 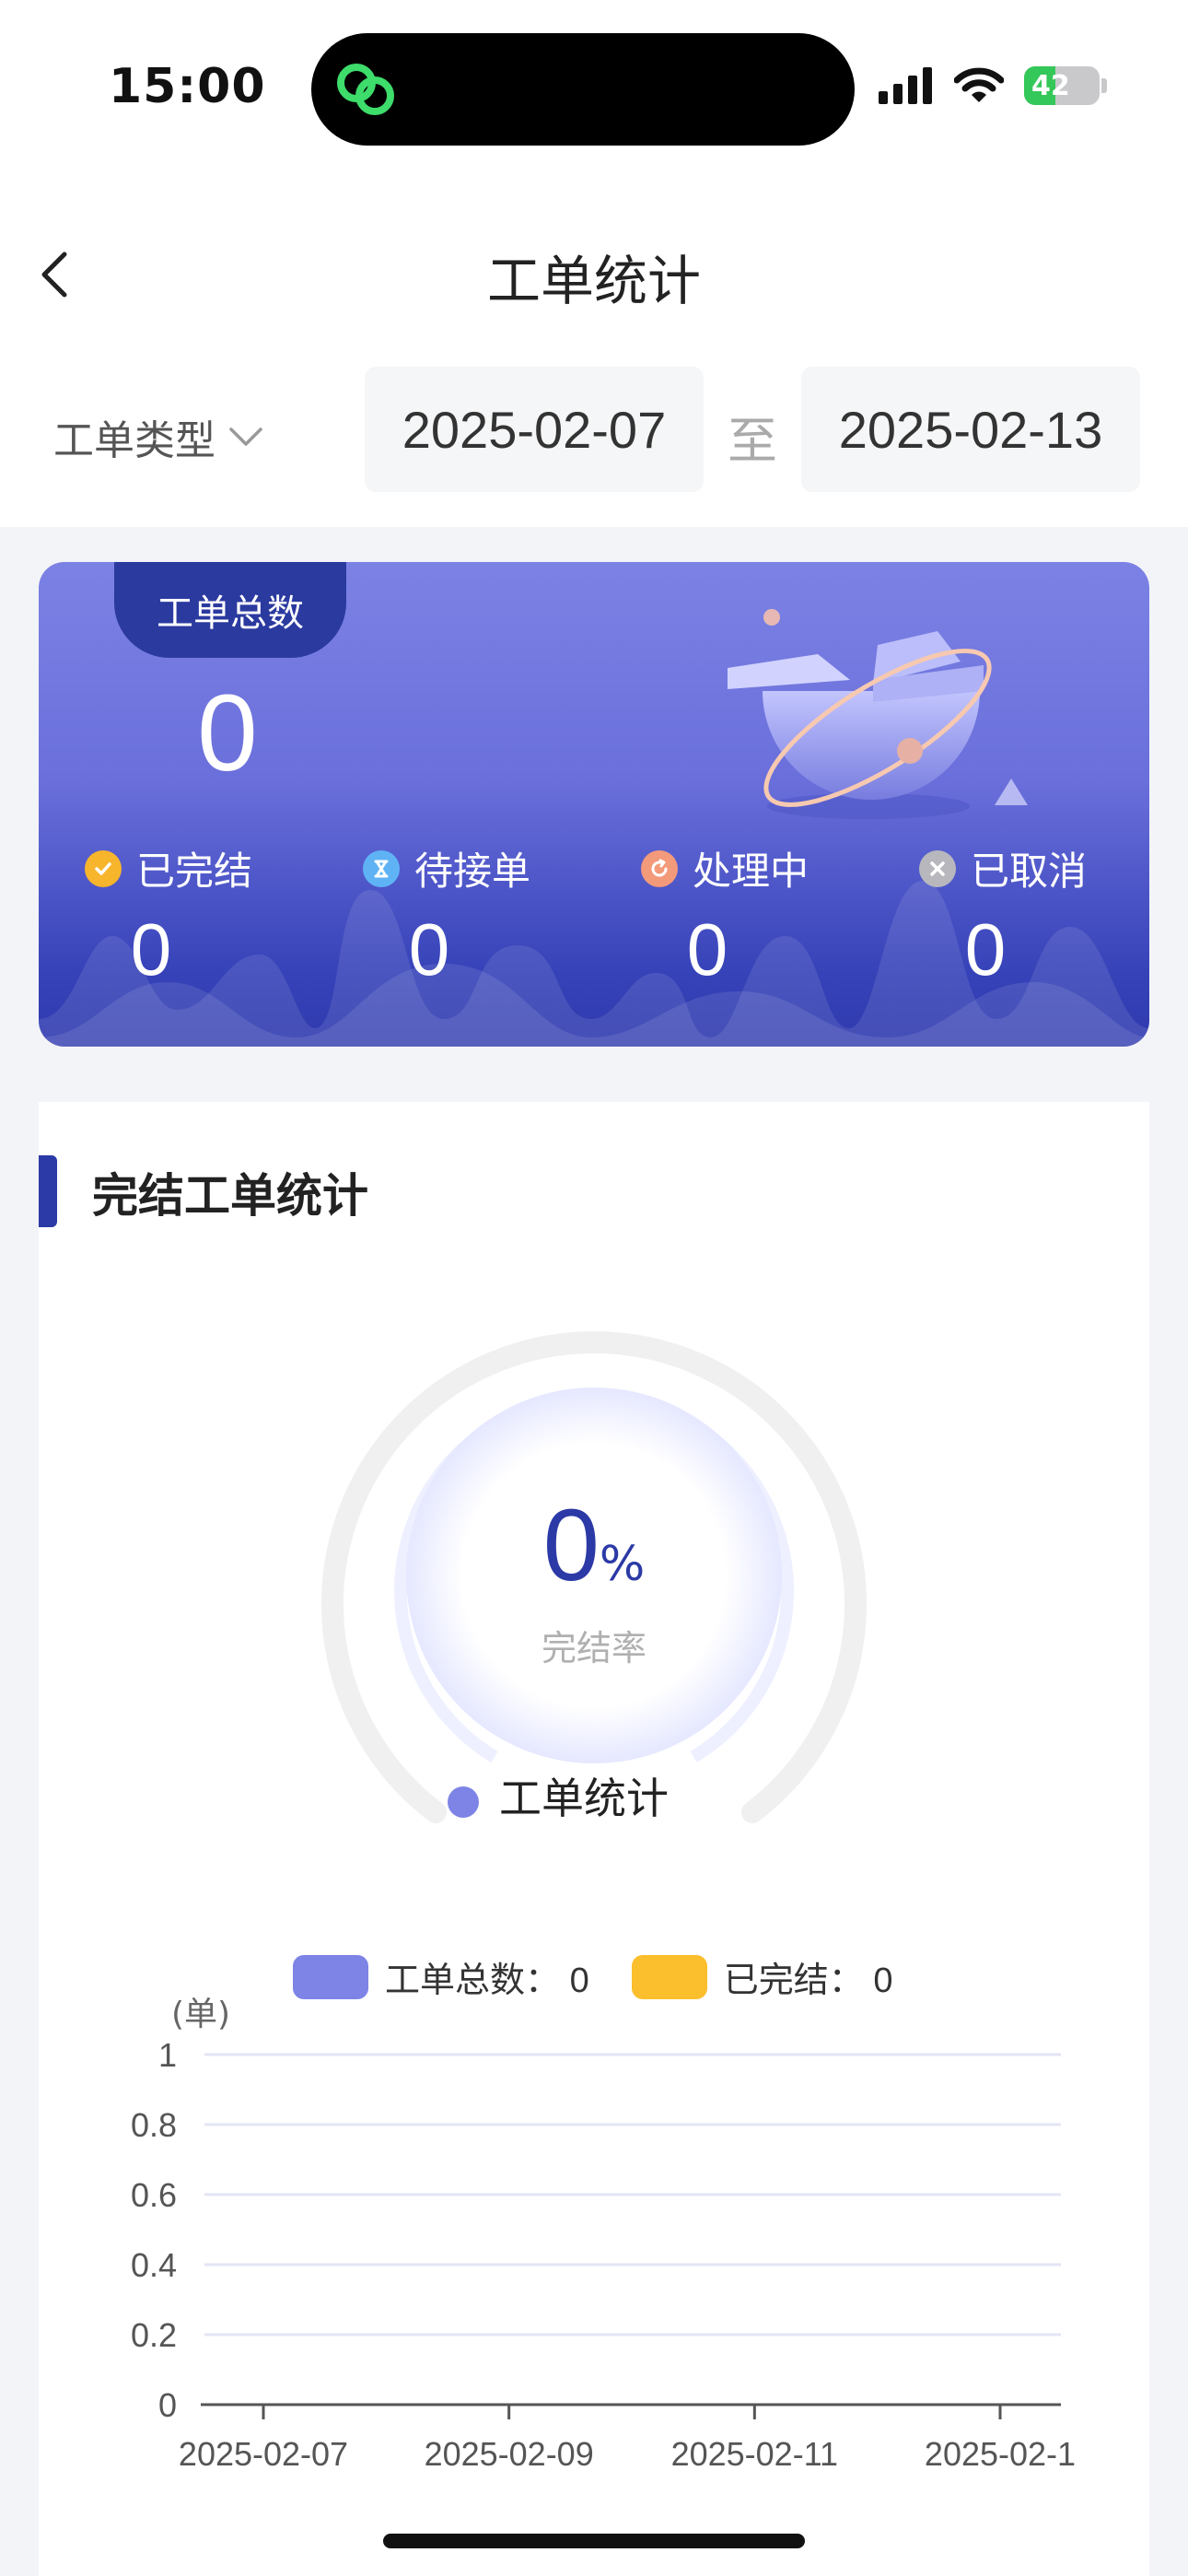 What do you see at coordinates (1029, 871) in the screenshot?
I see `stat-label: 已取消` at bounding box center [1029, 871].